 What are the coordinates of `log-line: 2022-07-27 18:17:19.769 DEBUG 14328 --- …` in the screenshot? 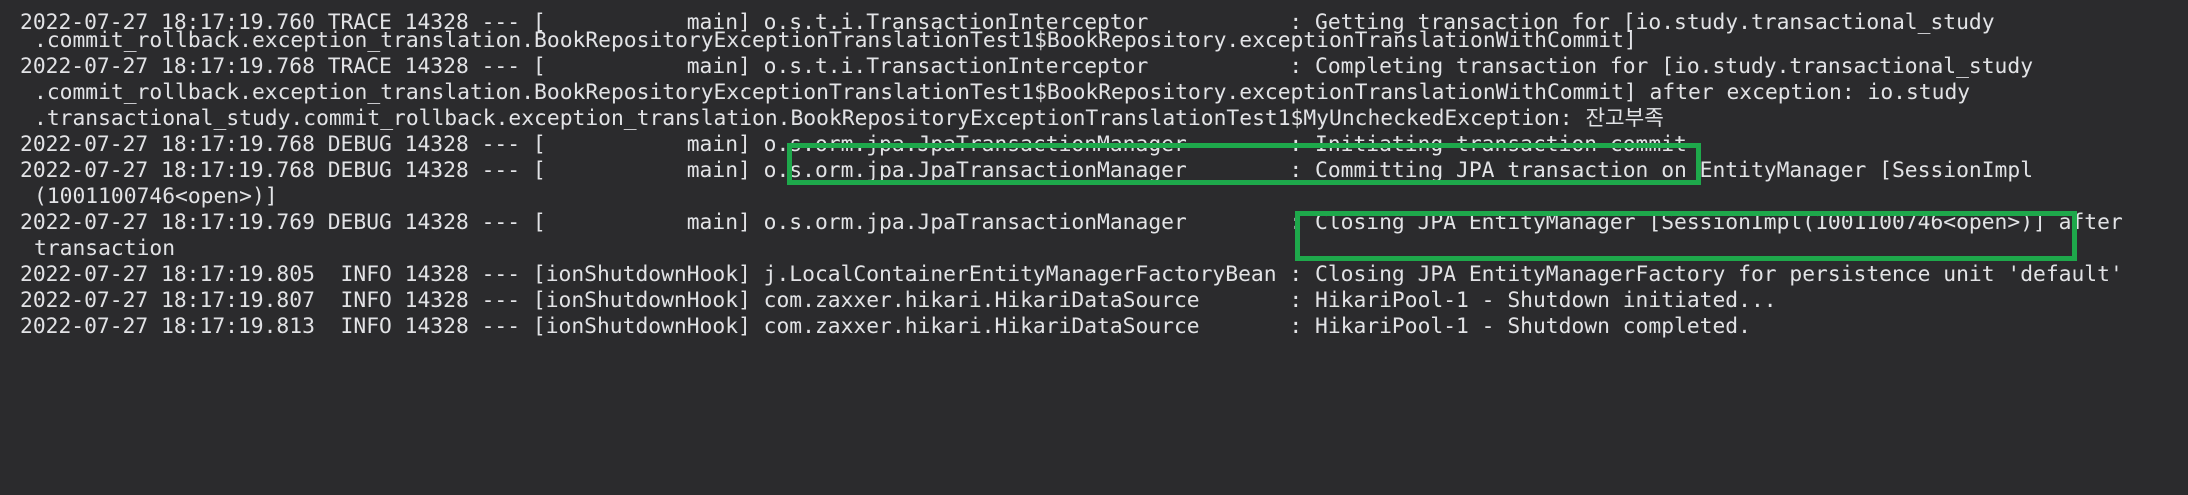 It's located at (1071, 222).